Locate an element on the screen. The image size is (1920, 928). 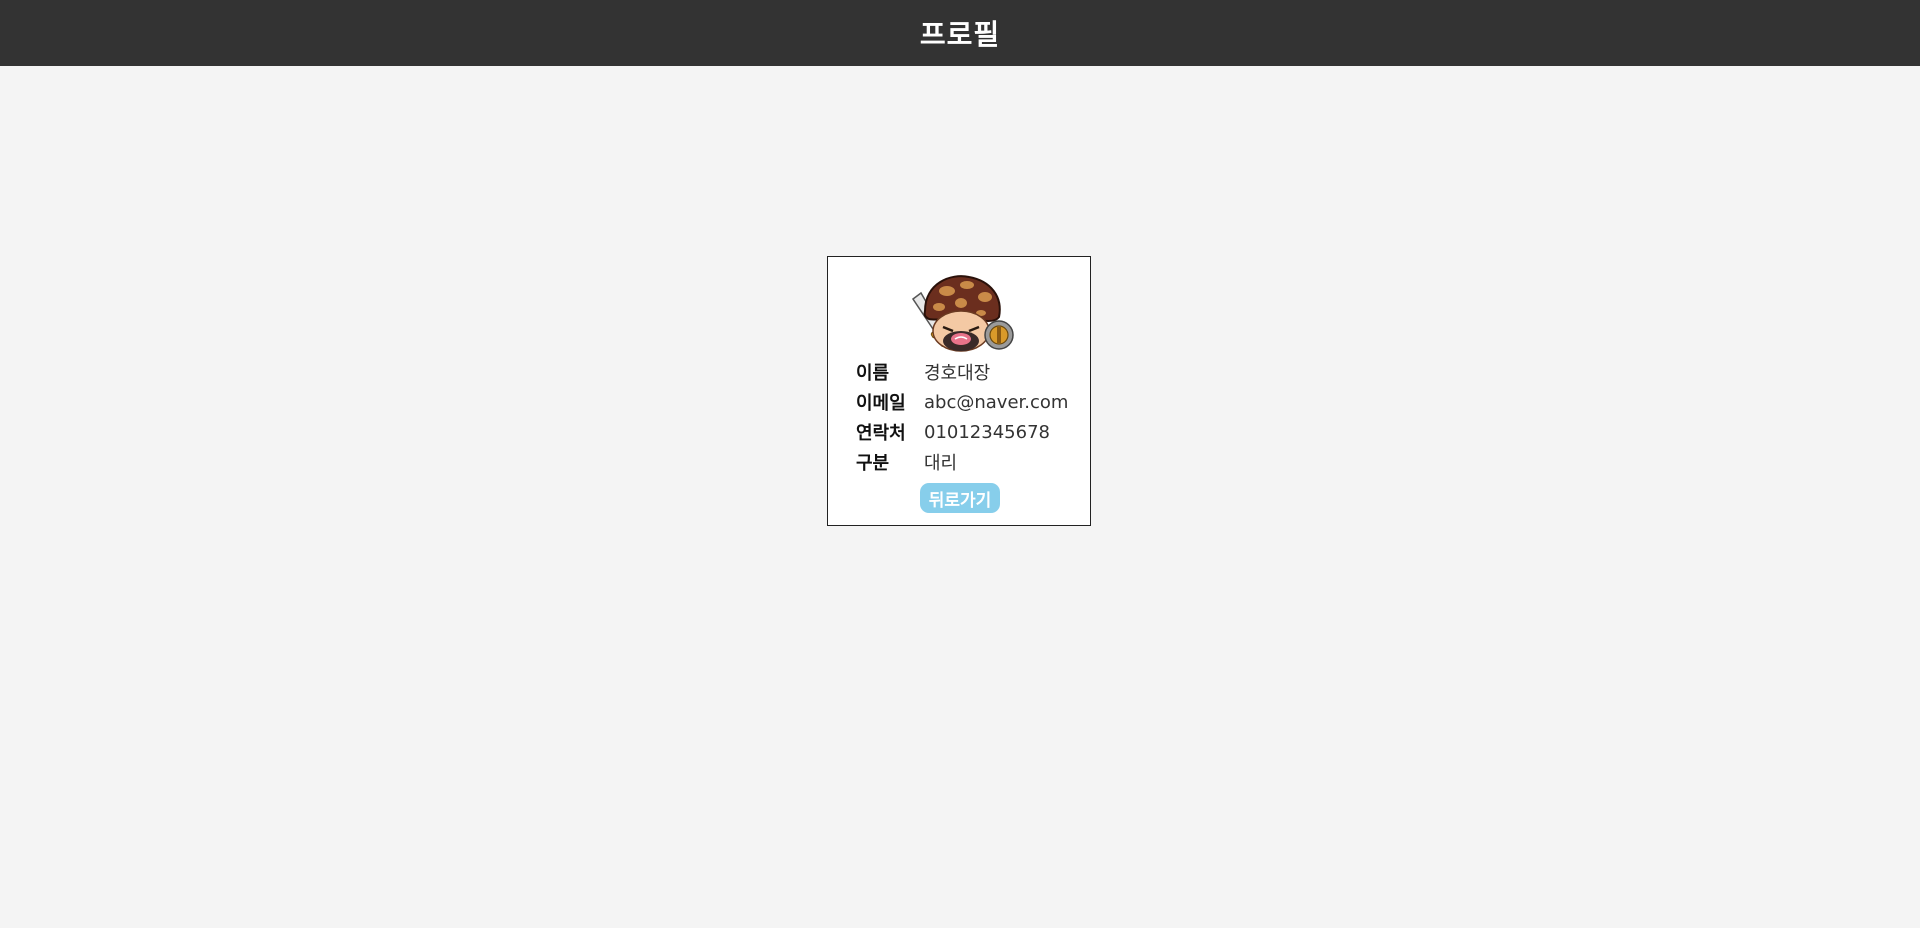
email-value: abc@naver.com is located at coordinates (996, 402).